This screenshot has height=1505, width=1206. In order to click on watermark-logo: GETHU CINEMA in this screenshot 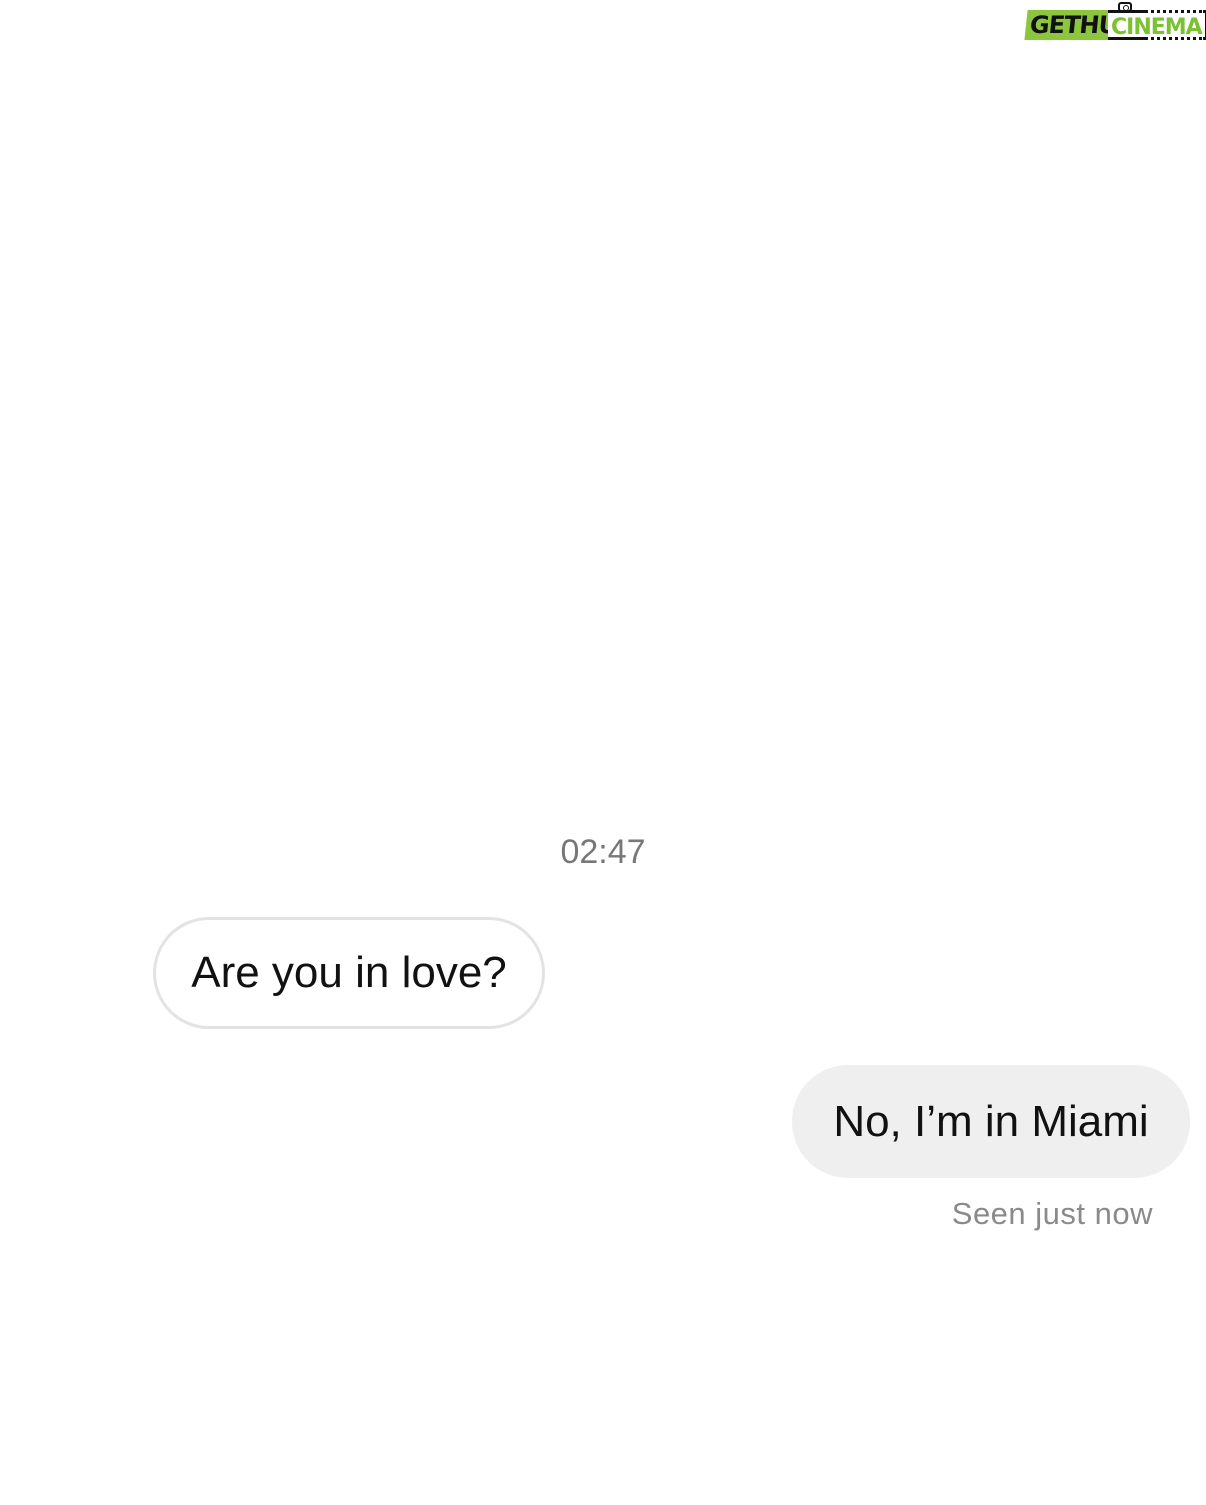, I will do `click(1115, 25)`.